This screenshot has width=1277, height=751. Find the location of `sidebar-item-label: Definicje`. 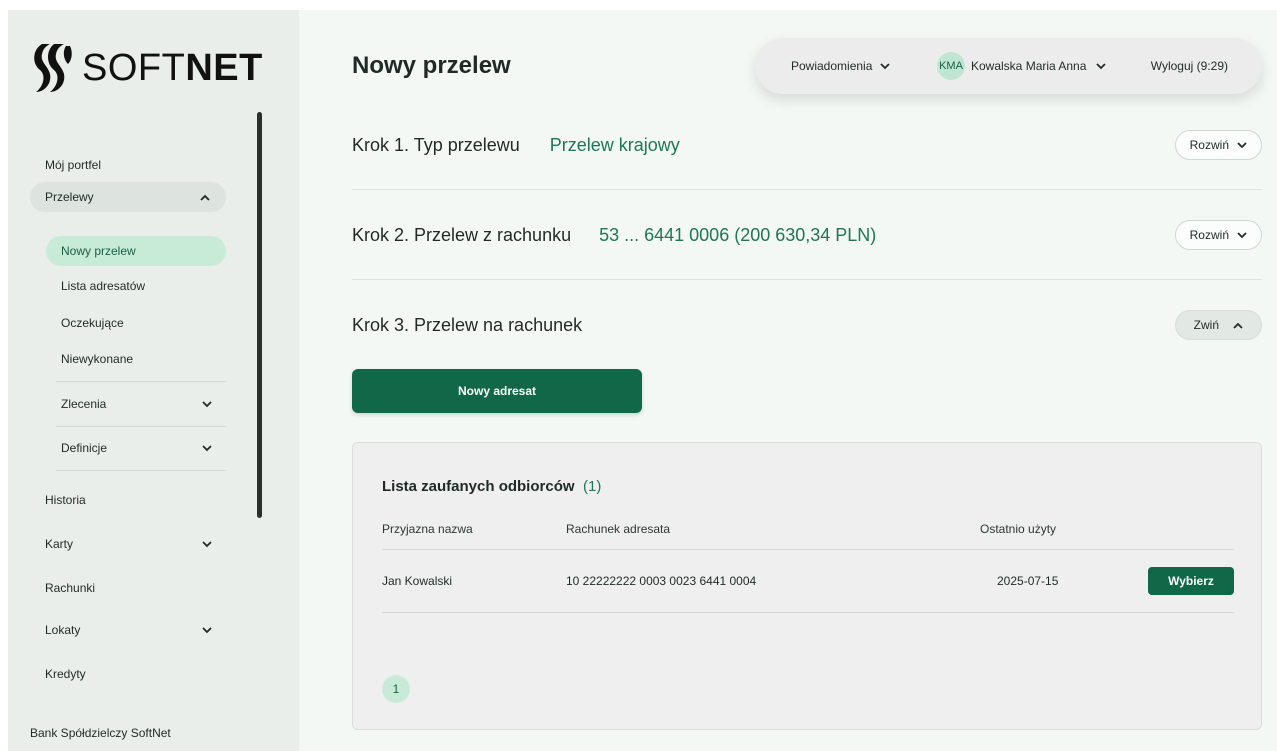

sidebar-item-label: Definicje is located at coordinates (84, 448).